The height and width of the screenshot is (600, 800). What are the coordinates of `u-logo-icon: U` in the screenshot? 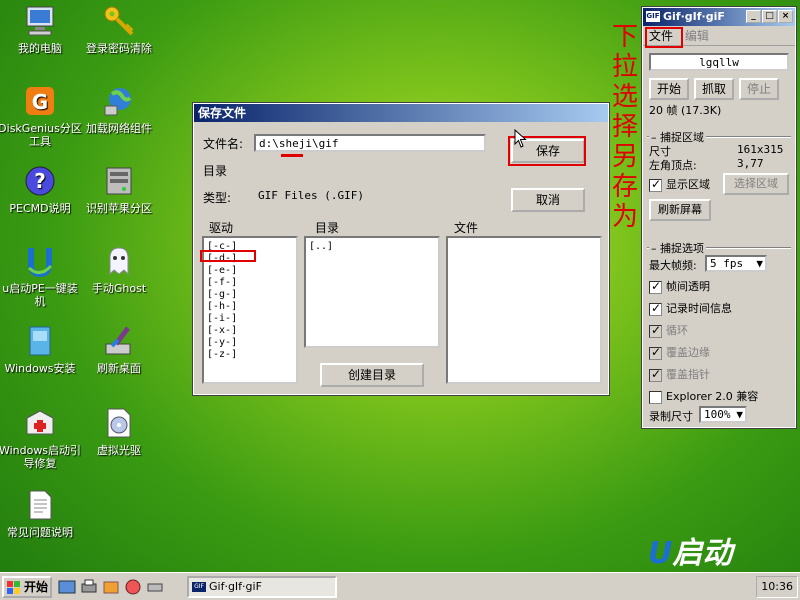 It's located at (660, 553).